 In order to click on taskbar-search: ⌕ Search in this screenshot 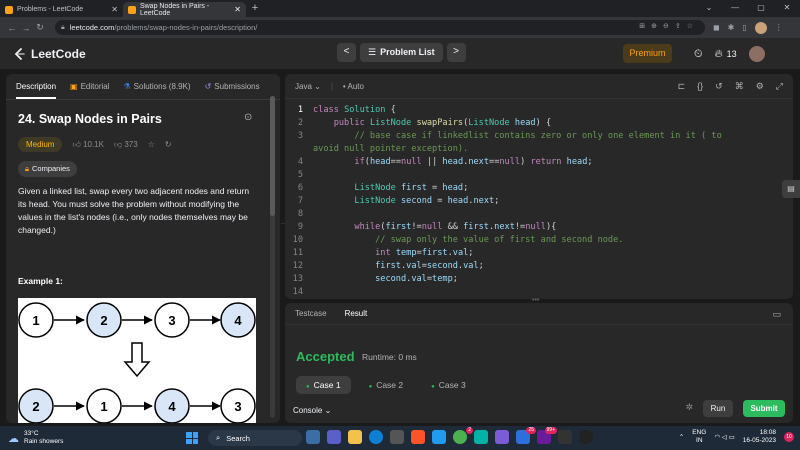, I will do `click(255, 438)`.